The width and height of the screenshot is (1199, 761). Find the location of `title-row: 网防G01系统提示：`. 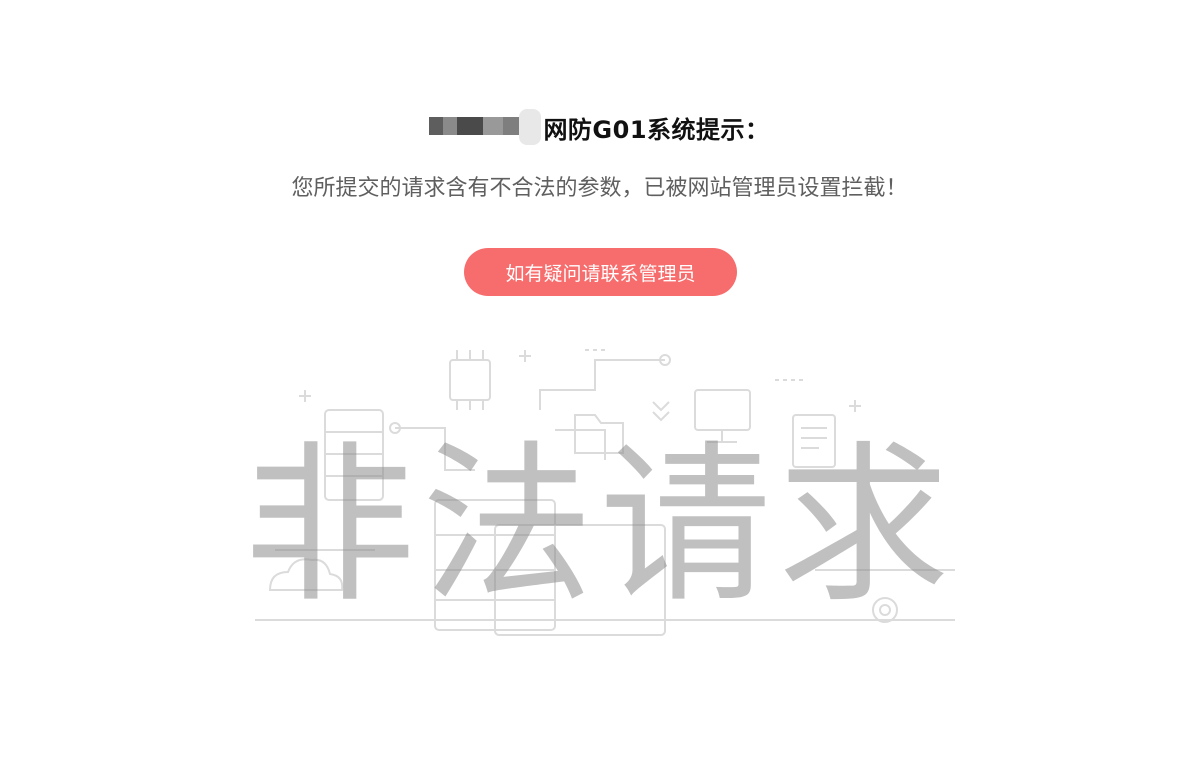

title-row: 网防G01系统提示： is located at coordinates (599, 127).